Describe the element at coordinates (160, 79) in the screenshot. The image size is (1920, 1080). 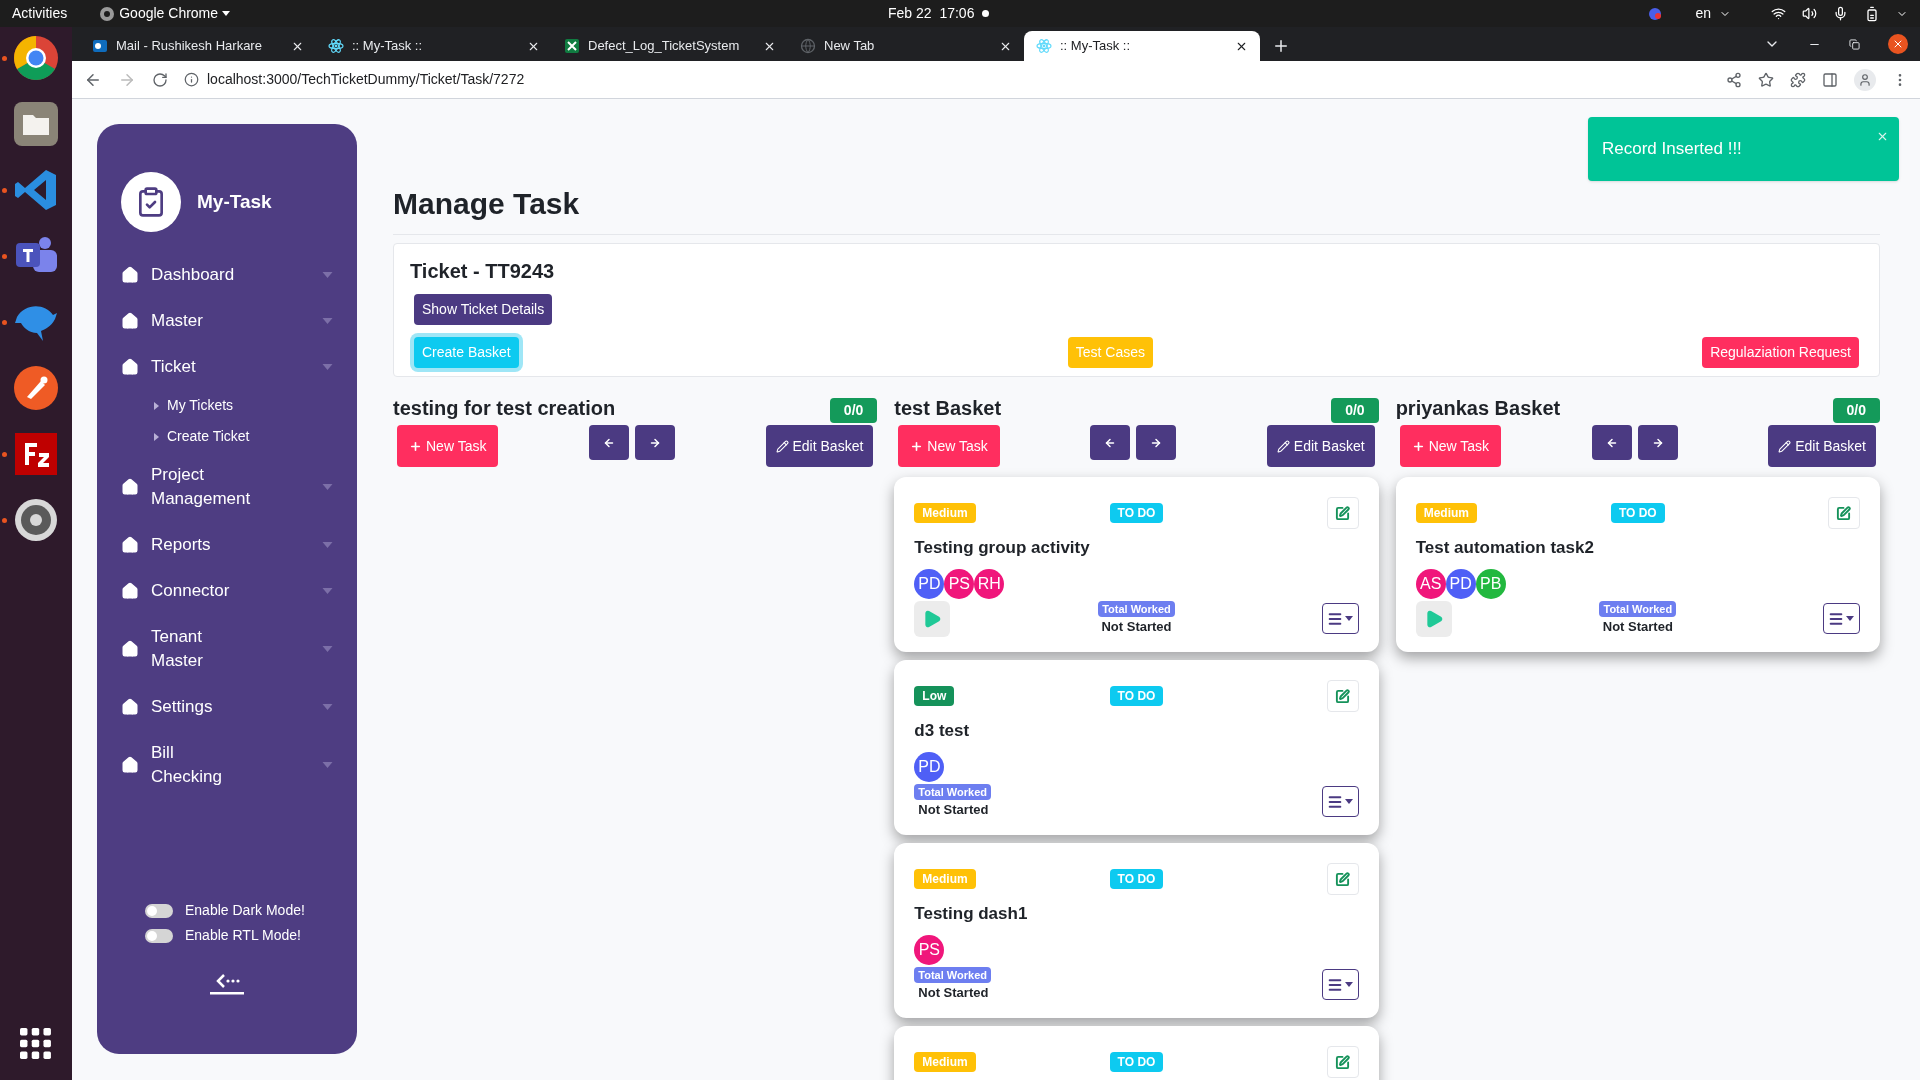
I see `reload-icon` at that location.